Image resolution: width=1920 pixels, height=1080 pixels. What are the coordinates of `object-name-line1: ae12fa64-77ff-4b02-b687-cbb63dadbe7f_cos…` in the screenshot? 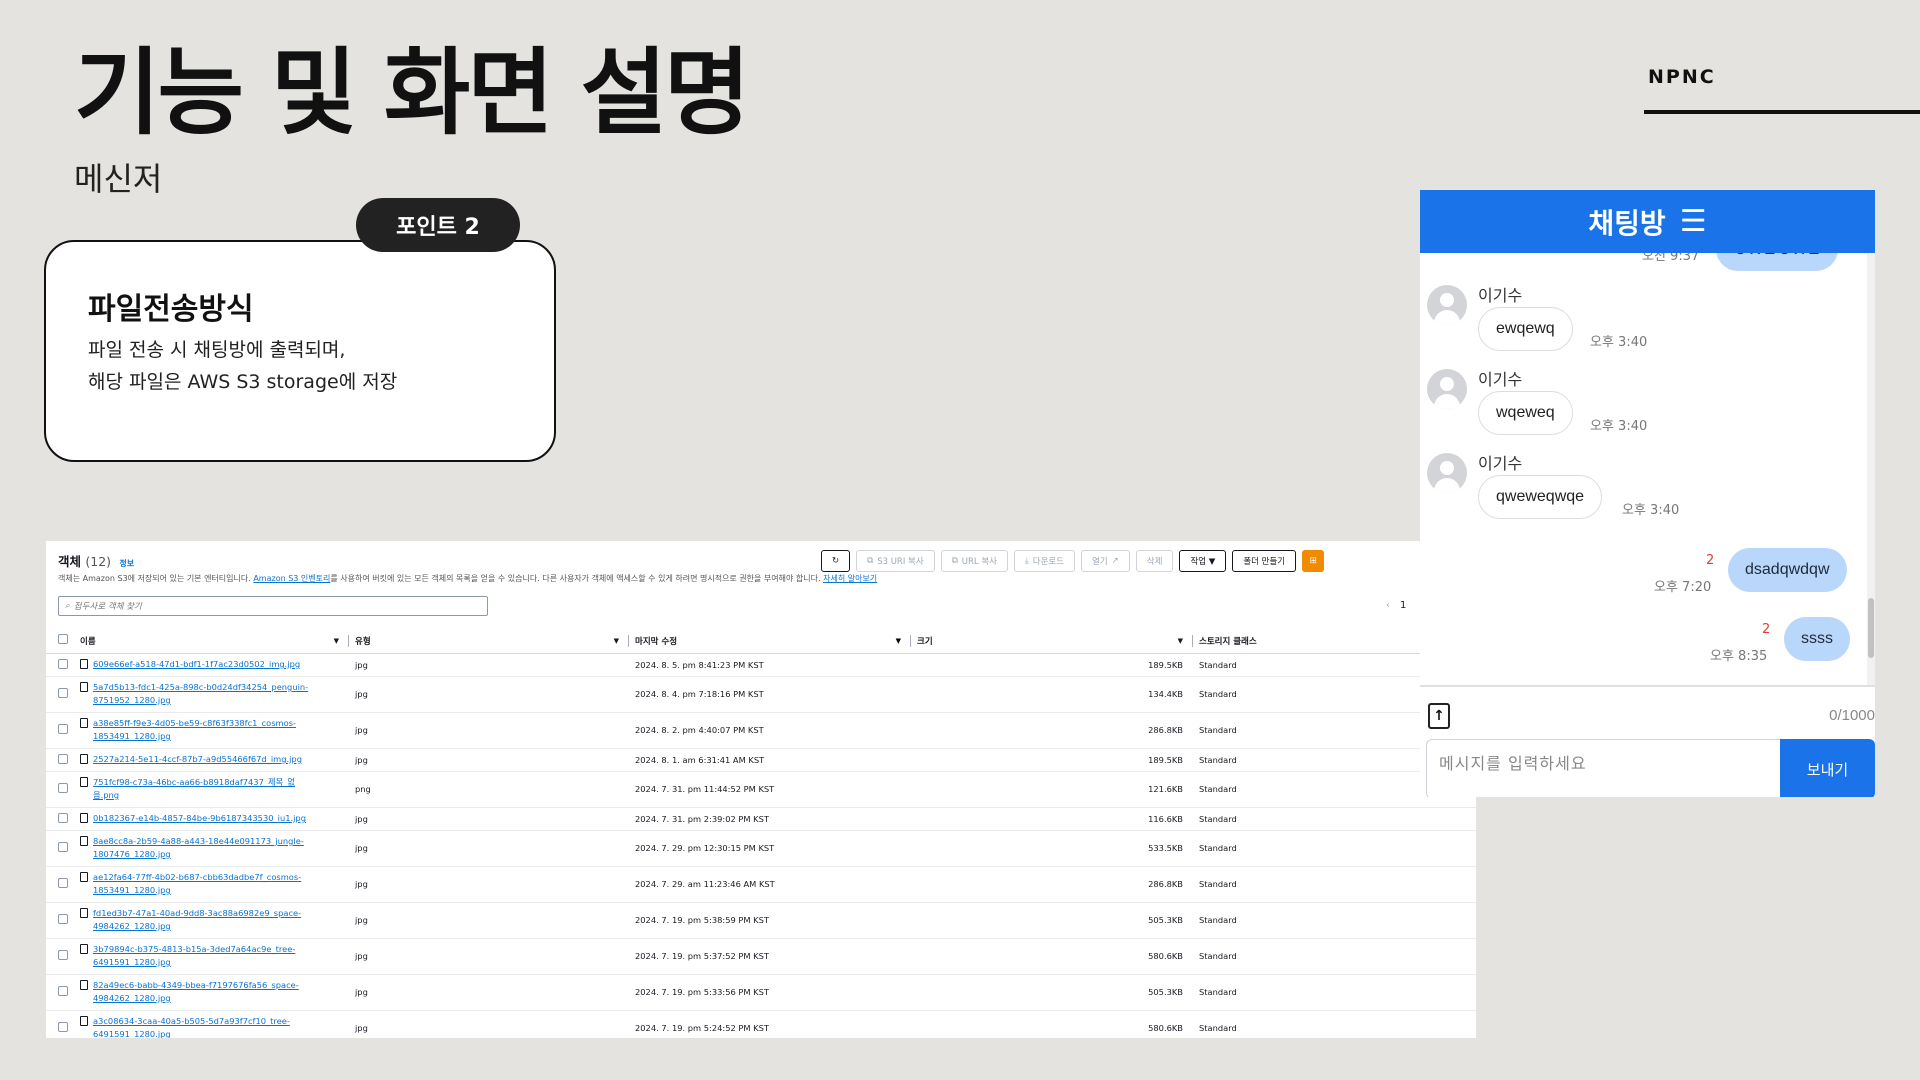 It's located at (197, 877).